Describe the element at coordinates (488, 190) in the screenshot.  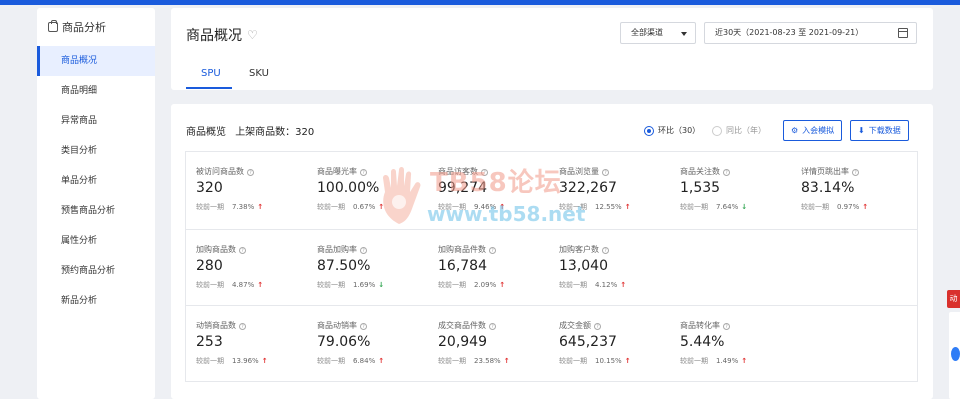
I see `metric-cell: 商品访客数? 99,274 较前一期 9.46% ↑` at that location.